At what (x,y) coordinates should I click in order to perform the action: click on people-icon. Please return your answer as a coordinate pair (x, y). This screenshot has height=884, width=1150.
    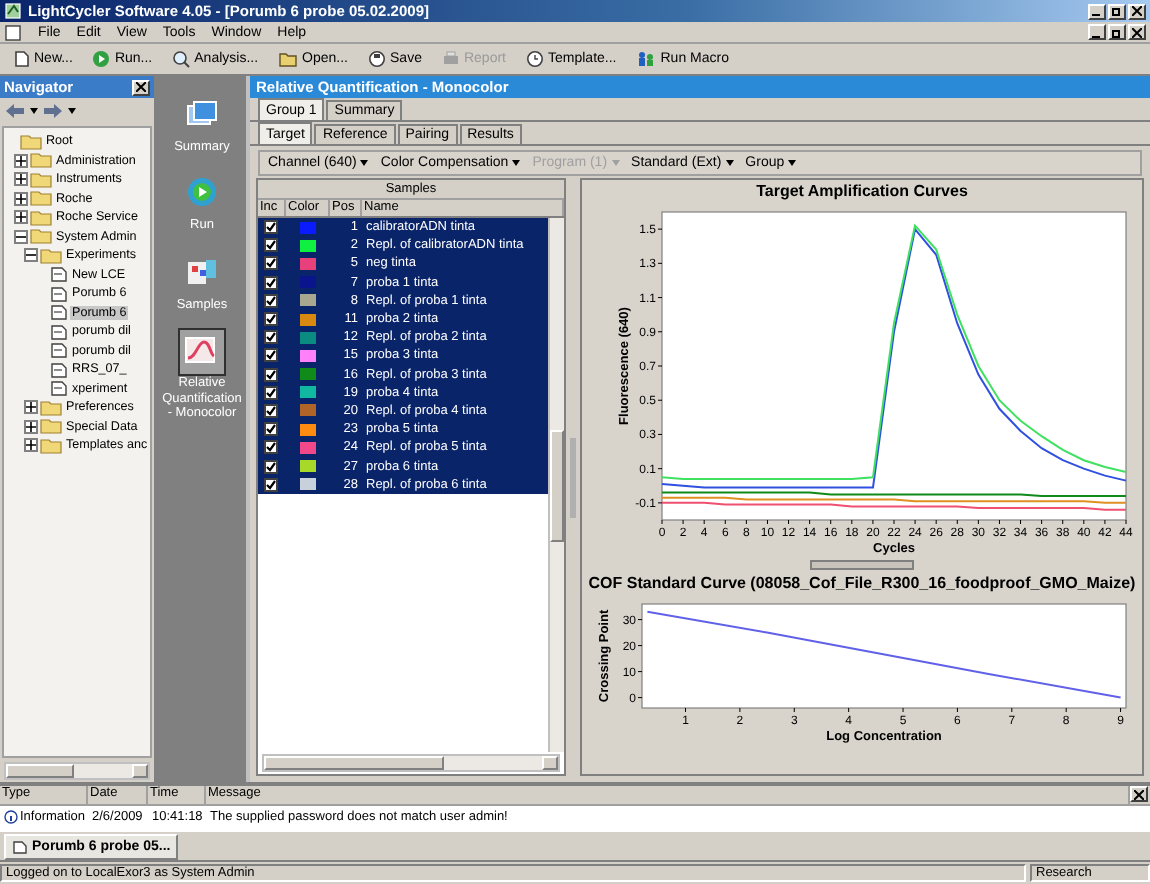
    Looking at the image, I should click on (646, 59).